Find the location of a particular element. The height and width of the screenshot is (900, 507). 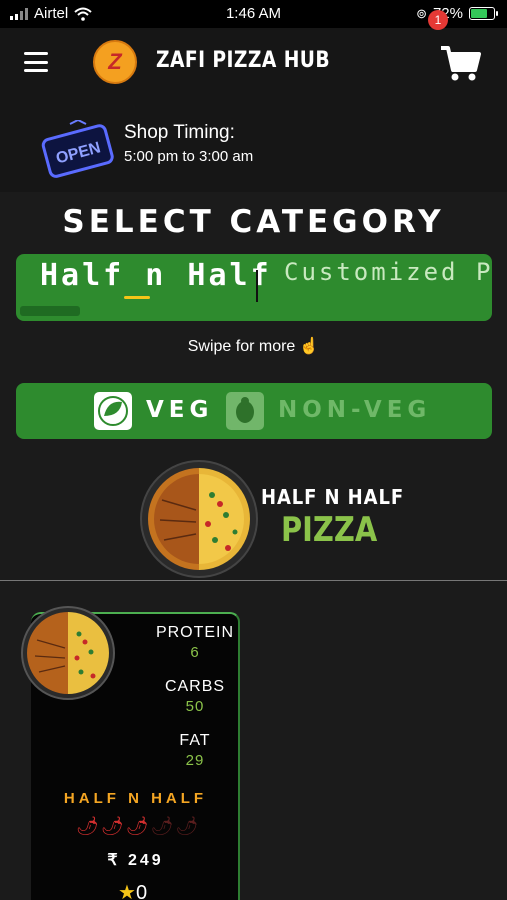

shop-timing-title: Shop Timing: is located at coordinates (179, 132).